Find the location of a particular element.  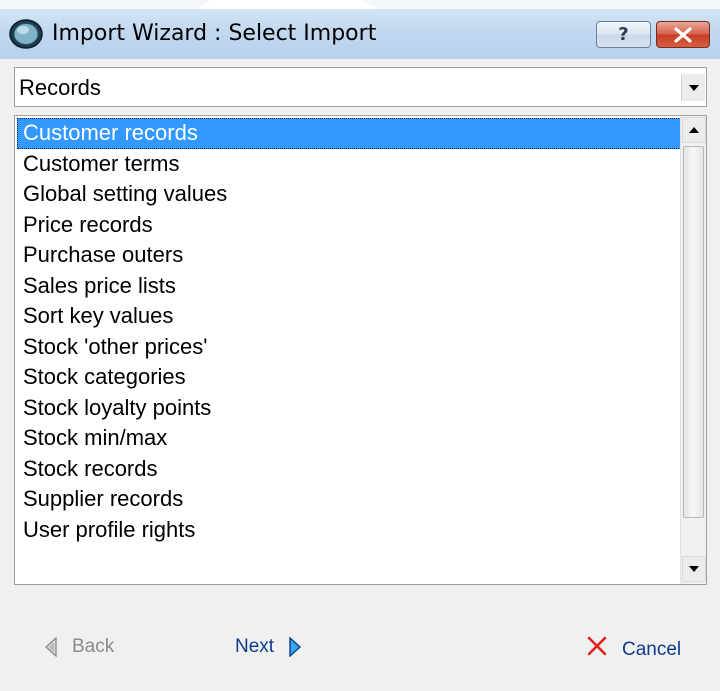

list-item: Stock records is located at coordinates (349, 469).